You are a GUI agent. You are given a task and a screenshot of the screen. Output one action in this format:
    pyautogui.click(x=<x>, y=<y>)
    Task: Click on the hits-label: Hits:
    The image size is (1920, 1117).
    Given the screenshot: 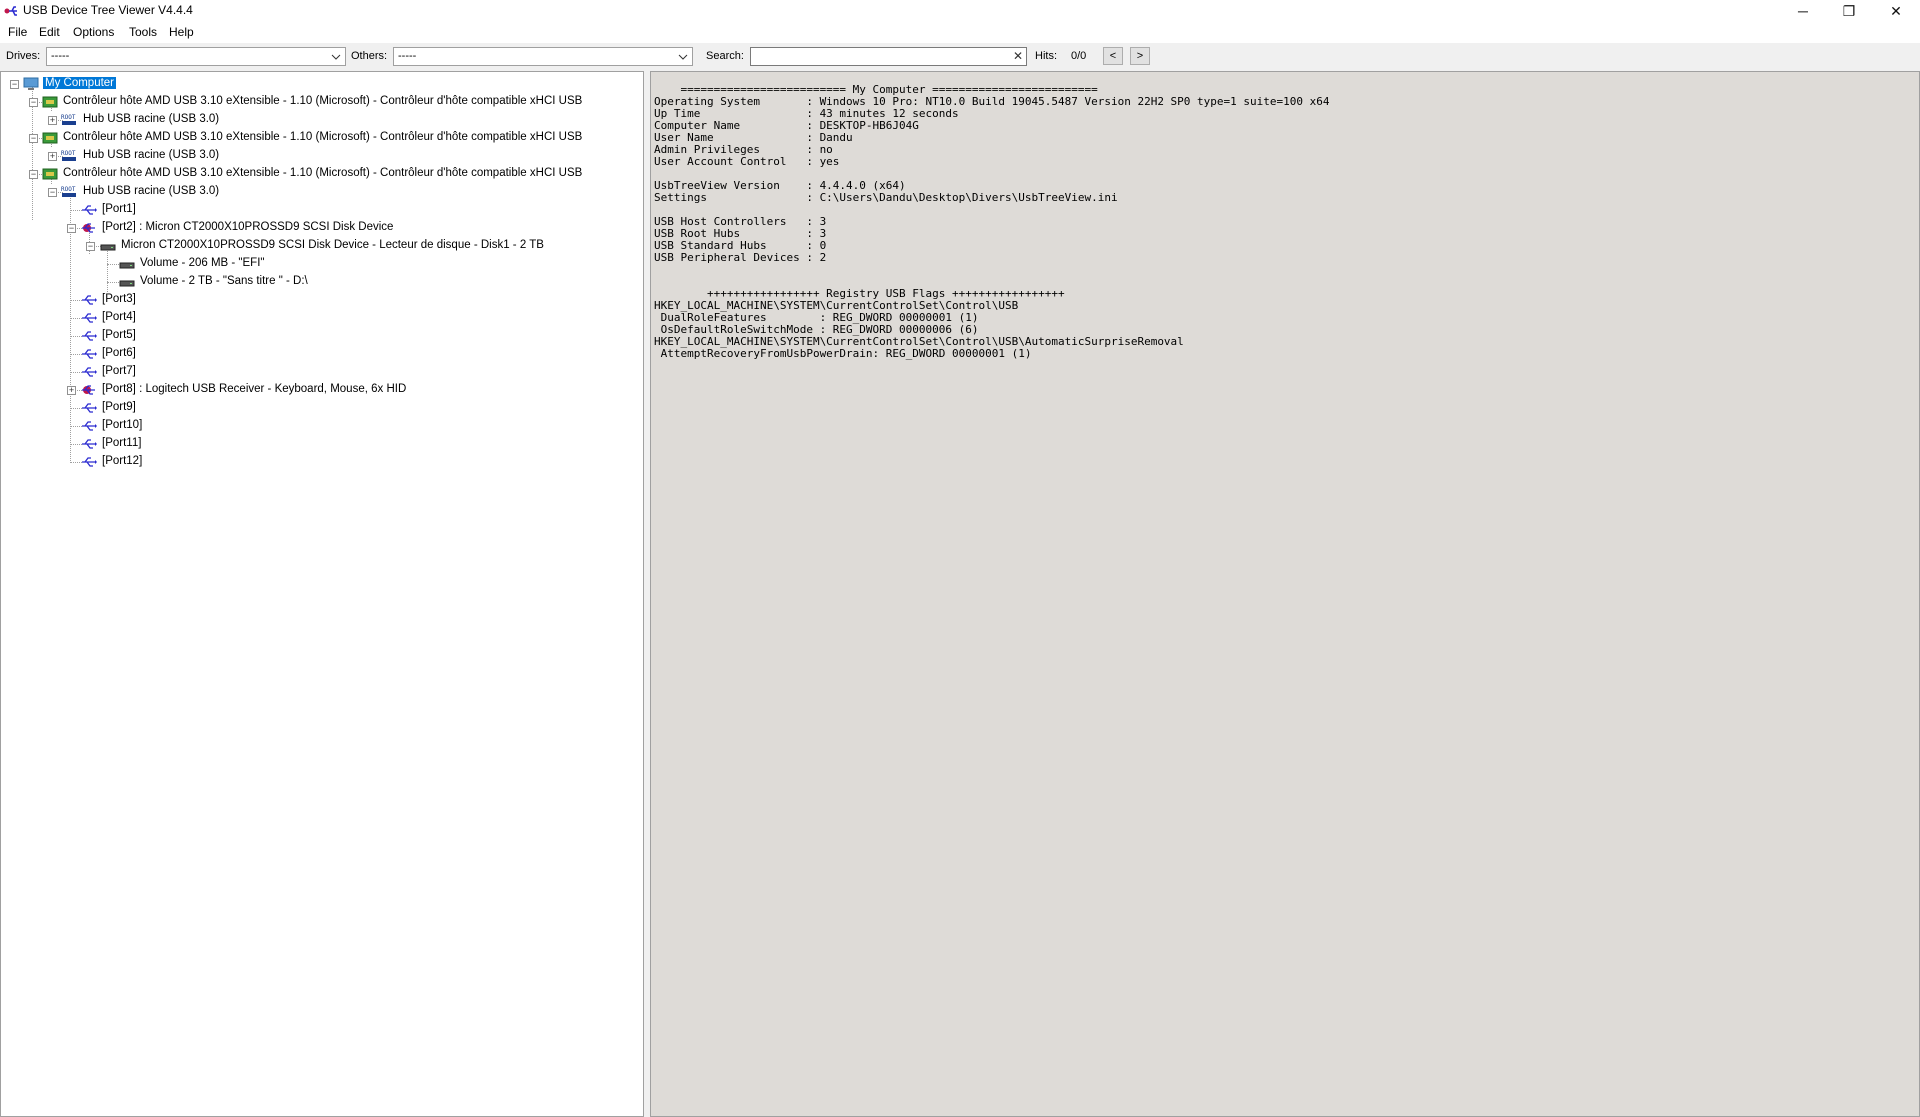 What is the action you would take?
    pyautogui.click(x=1046, y=56)
    